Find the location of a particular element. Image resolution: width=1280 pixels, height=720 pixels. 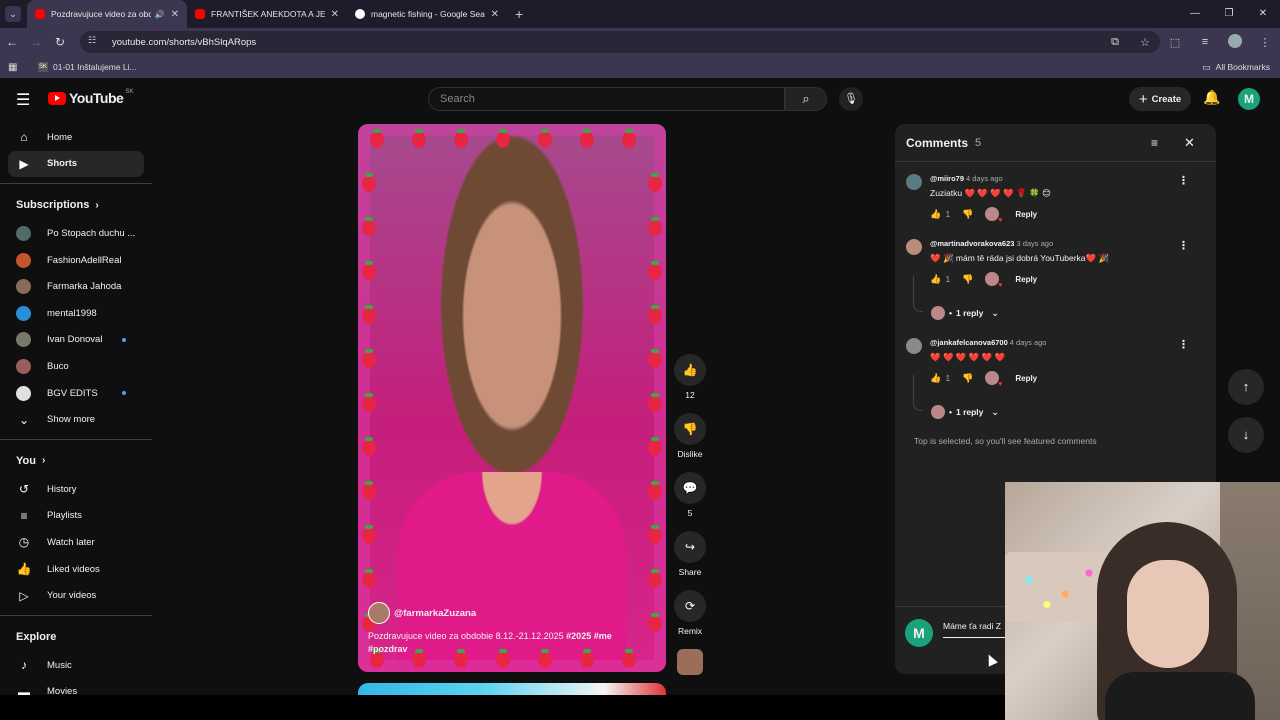

sidebar-item-subscription: BGV EDITS is located at coordinates (72, 393).